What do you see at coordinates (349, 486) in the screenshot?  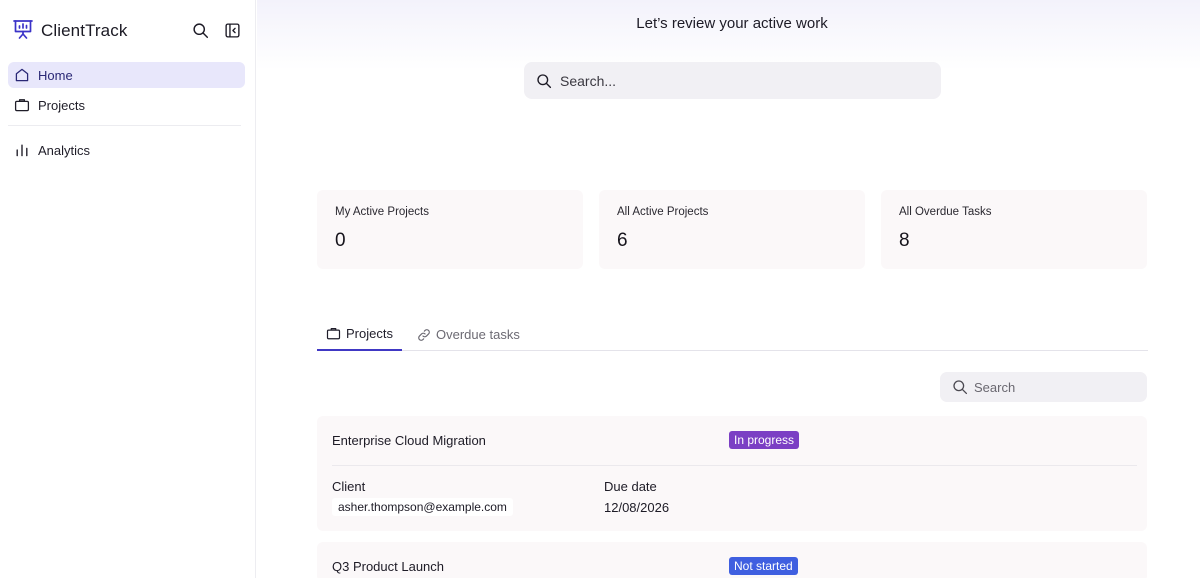 I see `client-label: Client` at bounding box center [349, 486].